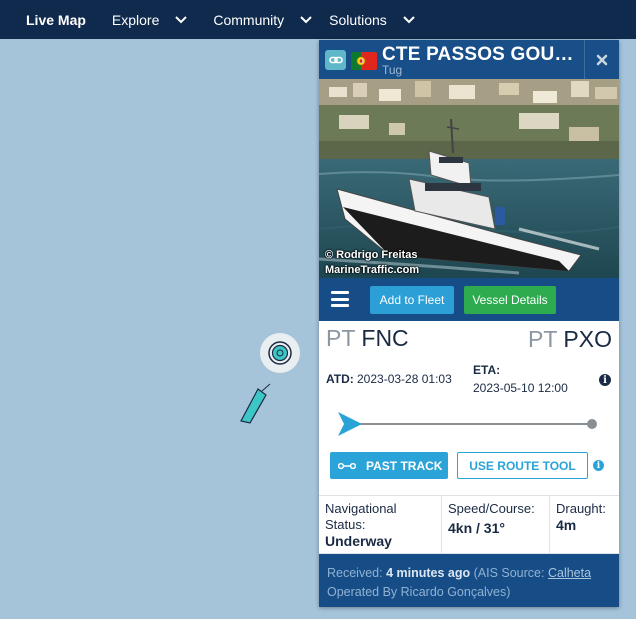  I want to click on voyage-progress, so click(467, 425).